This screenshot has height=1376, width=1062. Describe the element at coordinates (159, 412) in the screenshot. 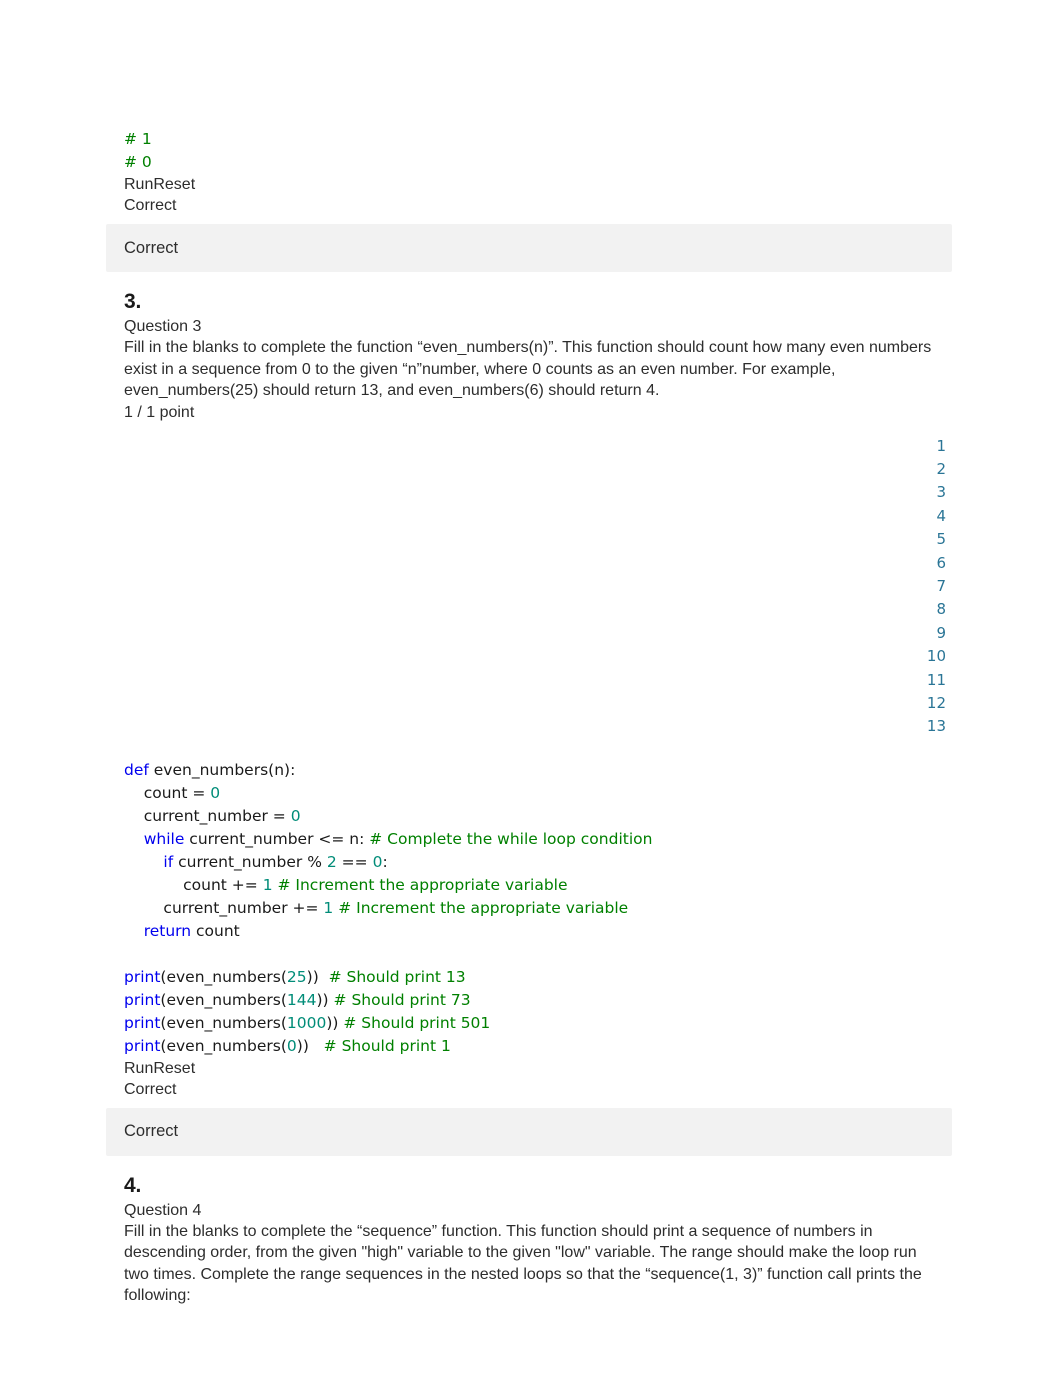

I see `question-points-3: 1 / 1 point` at that location.